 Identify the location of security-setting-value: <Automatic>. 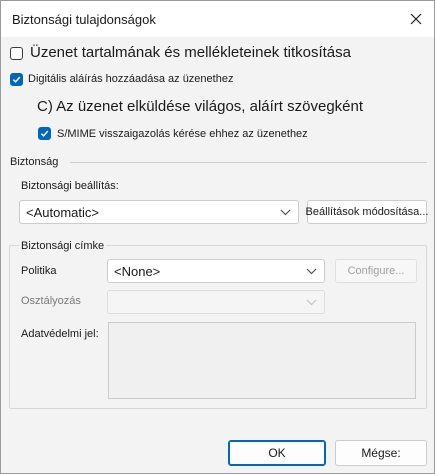
(62, 212).